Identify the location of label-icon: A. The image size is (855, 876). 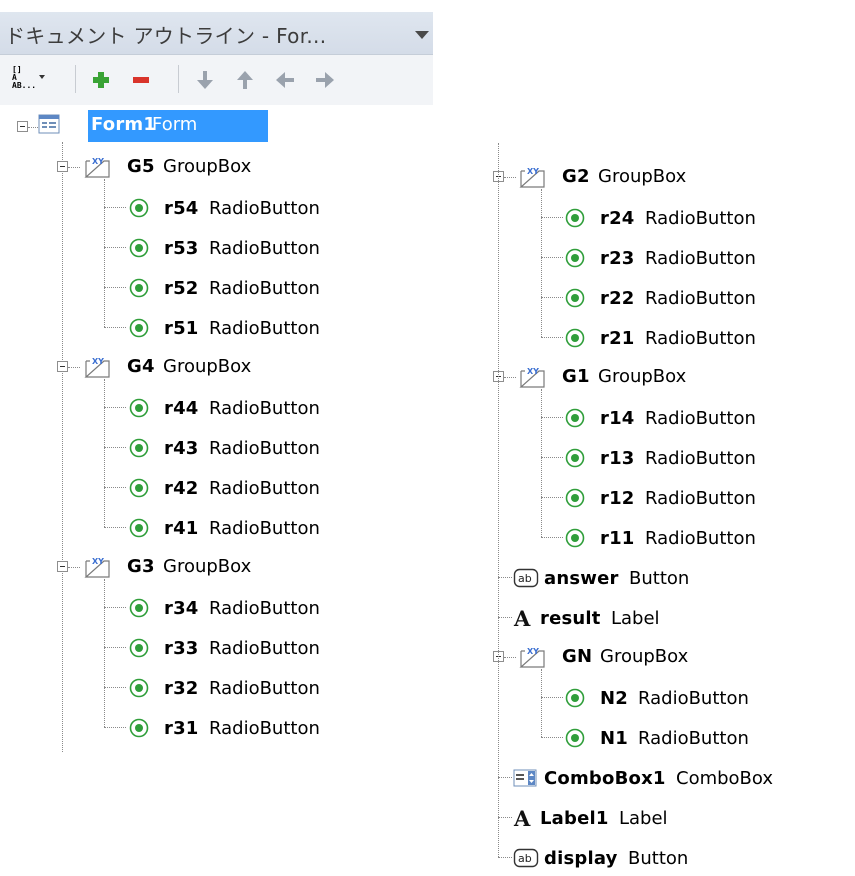
(524, 819).